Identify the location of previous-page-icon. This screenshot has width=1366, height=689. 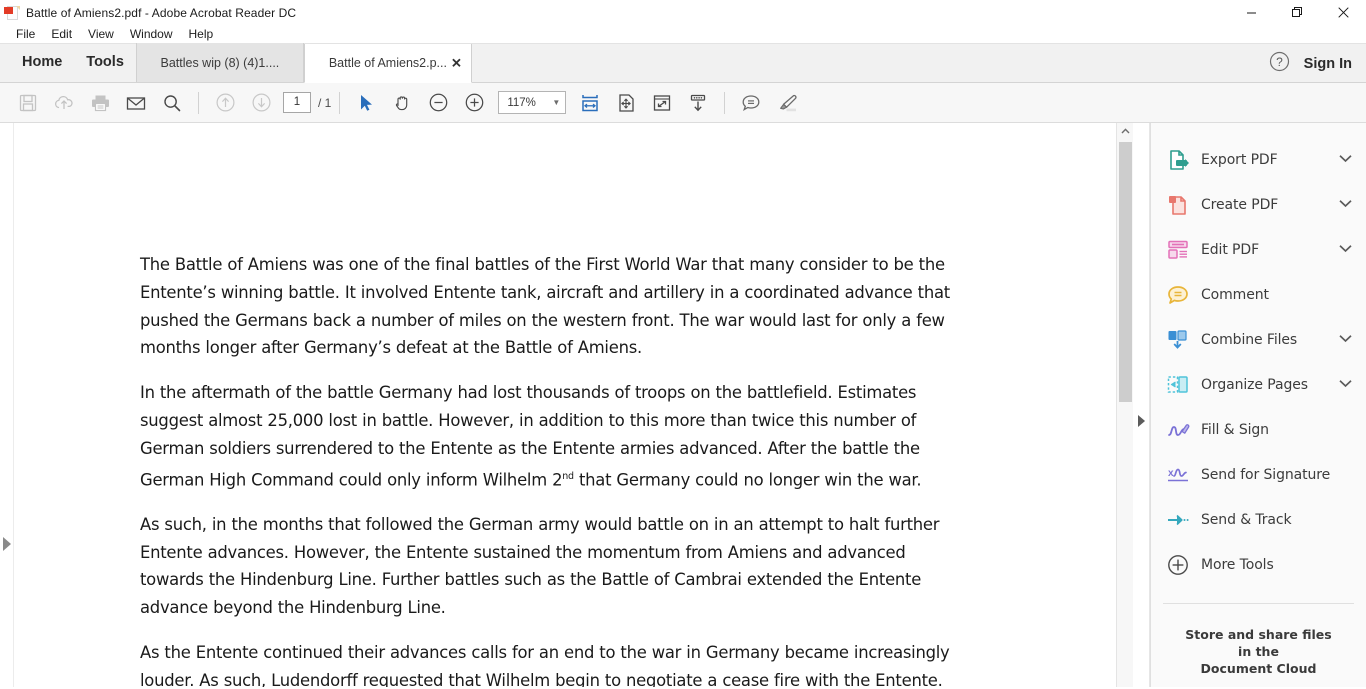
(225, 103).